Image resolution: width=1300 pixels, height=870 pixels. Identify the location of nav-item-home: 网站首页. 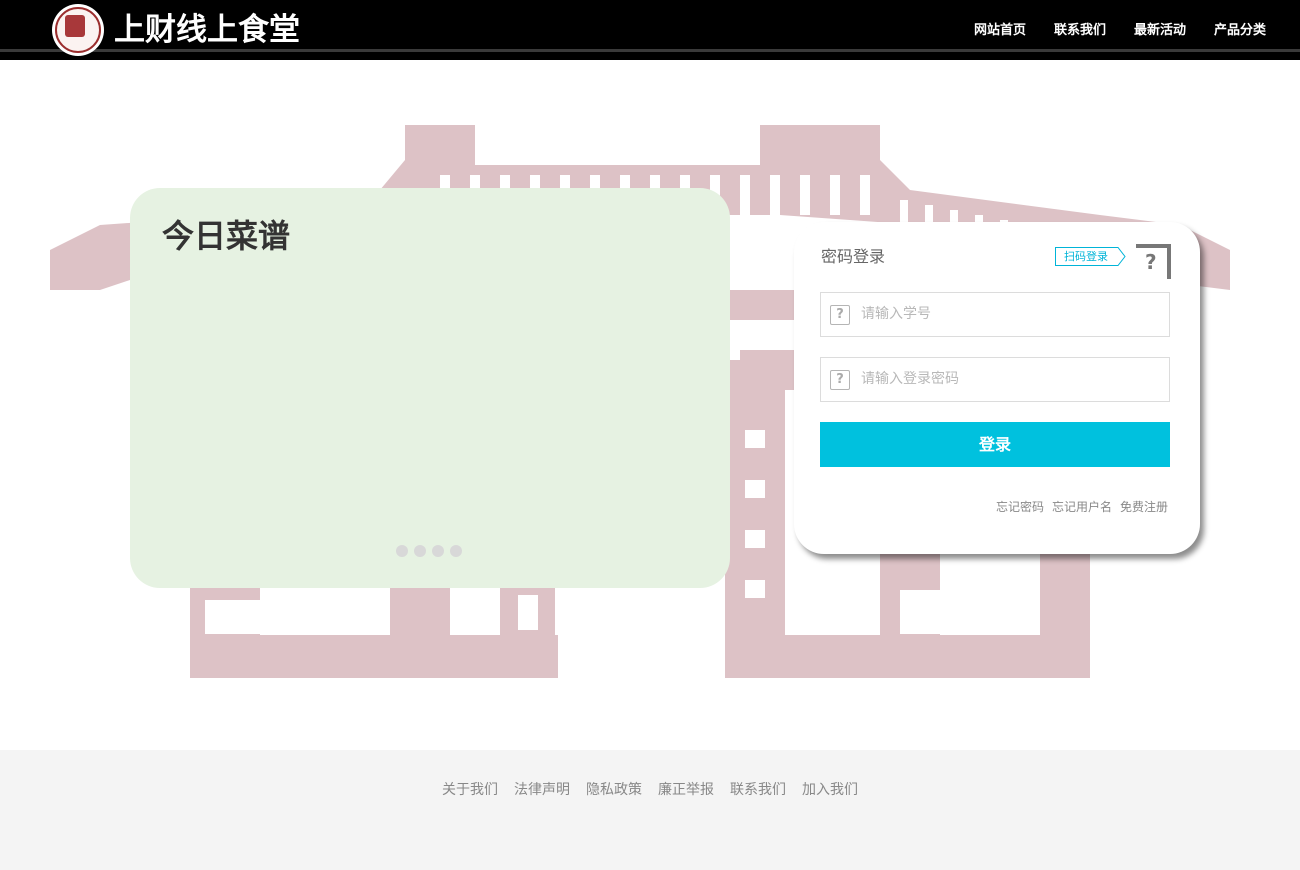
(1000, 31).